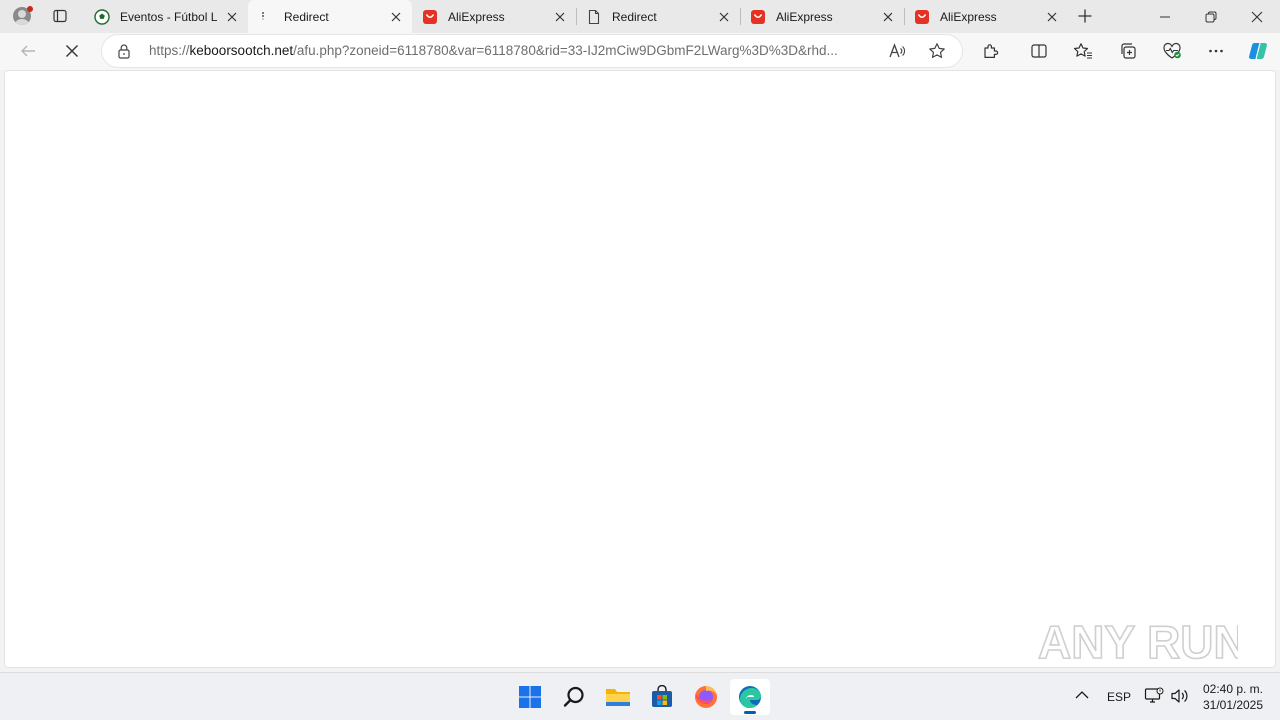 This screenshot has height=720, width=1280. I want to click on stop-loading-button, so click(72, 51).